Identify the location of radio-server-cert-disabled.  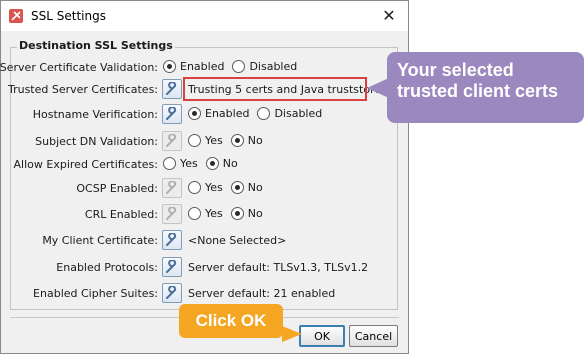
(239, 66).